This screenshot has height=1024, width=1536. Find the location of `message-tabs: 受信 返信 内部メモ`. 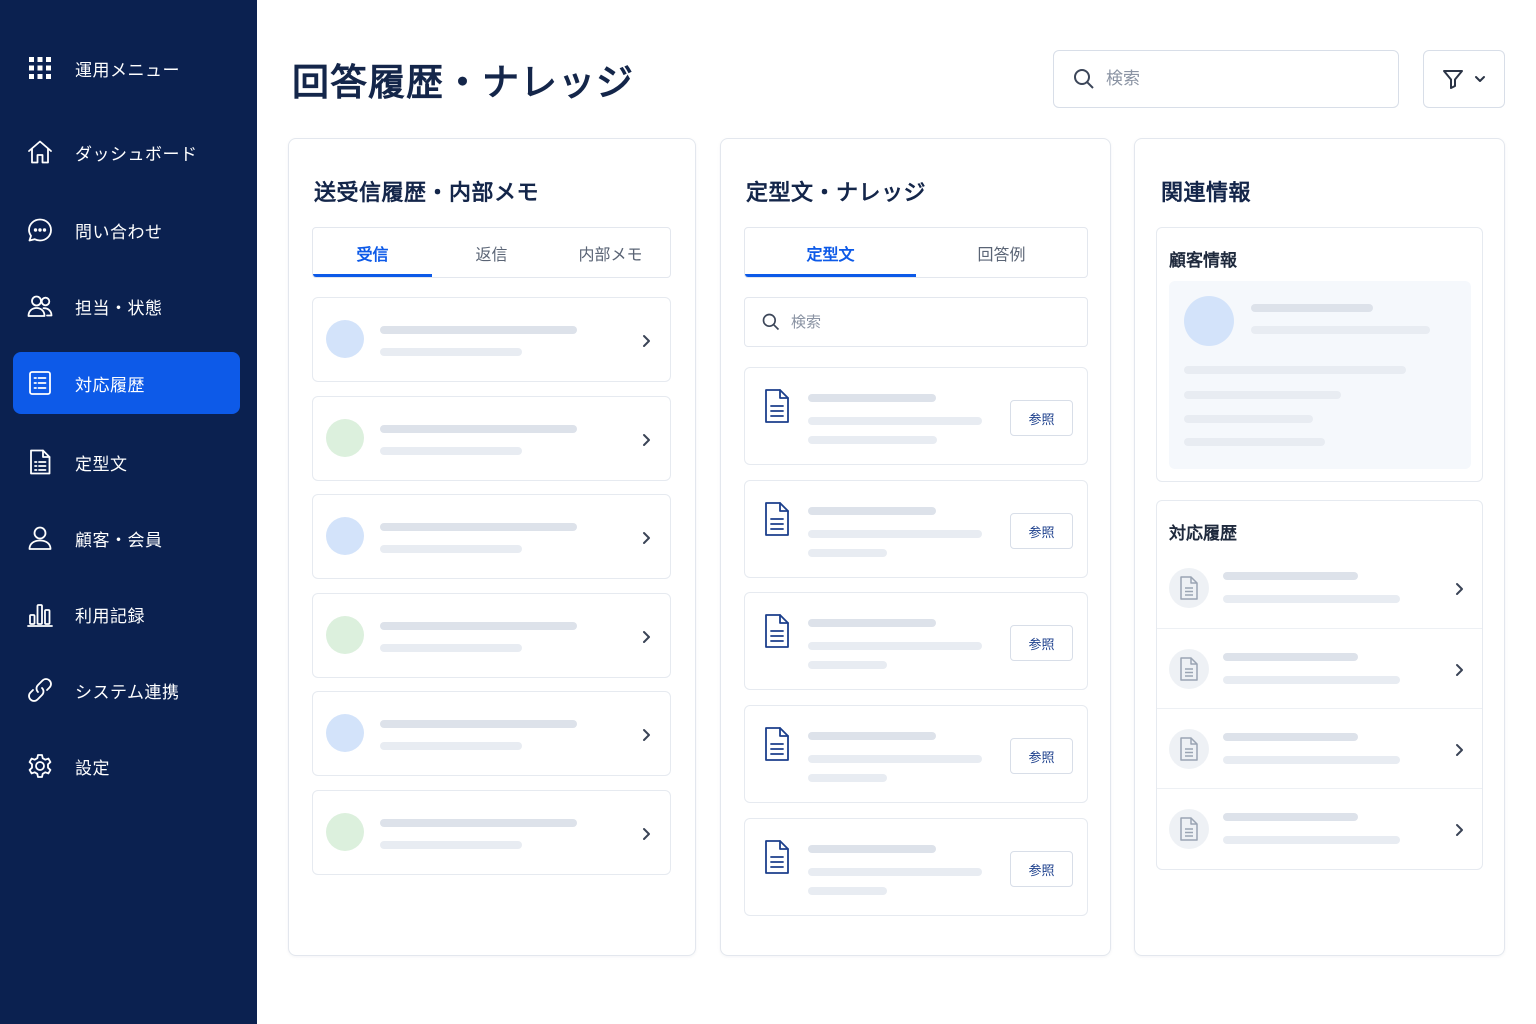

message-tabs: 受信 返信 内部メモ is located at coordinates (491, 252).